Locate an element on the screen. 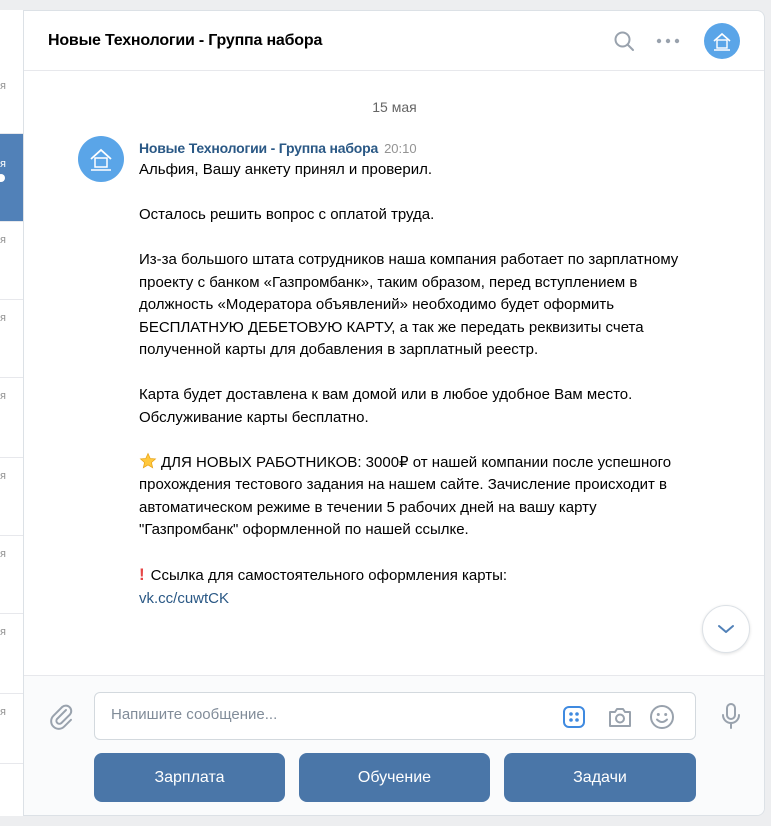  author-avatar is located at coordinates (101, 159).